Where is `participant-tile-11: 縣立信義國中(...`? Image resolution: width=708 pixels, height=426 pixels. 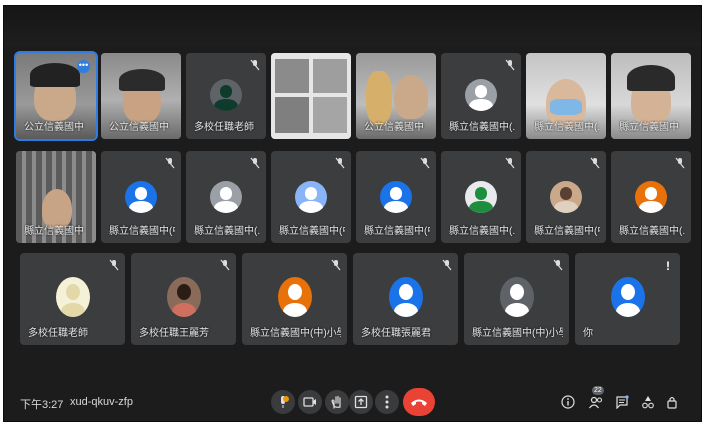 participant-tile-11: 縣立信義國中(... is located at coordinates (226, 197).